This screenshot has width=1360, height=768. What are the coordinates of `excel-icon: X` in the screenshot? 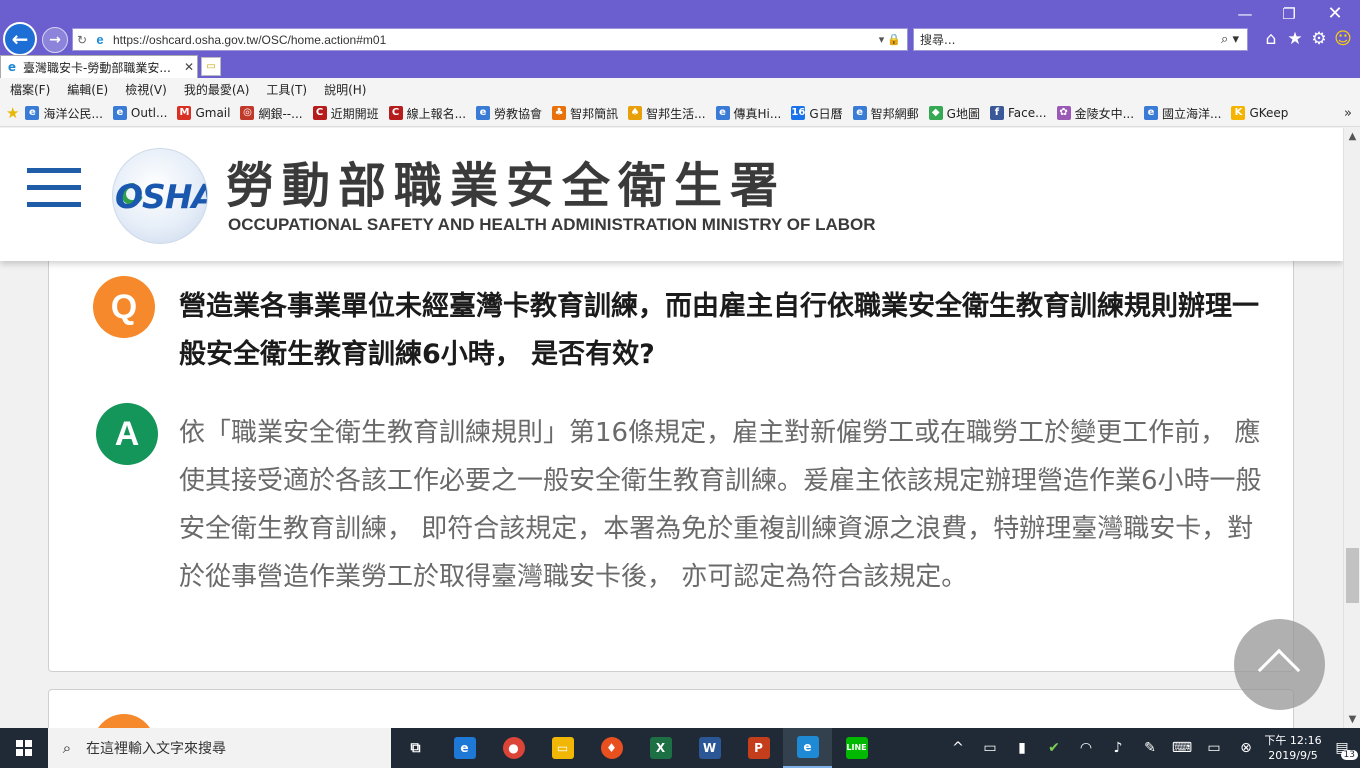 It's located at (660, 748).